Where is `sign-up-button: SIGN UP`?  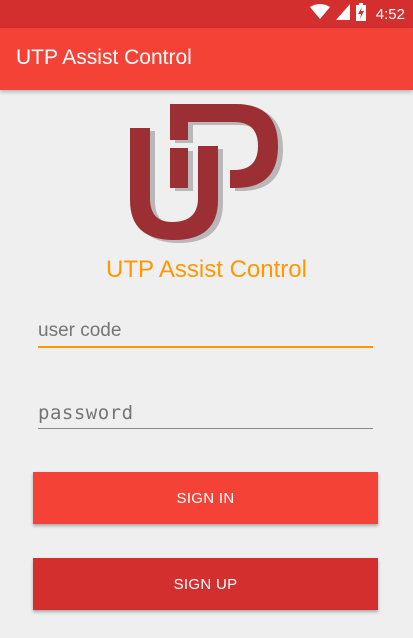 sign-up-button: SIGN UP is located at coordinates (205, 584).